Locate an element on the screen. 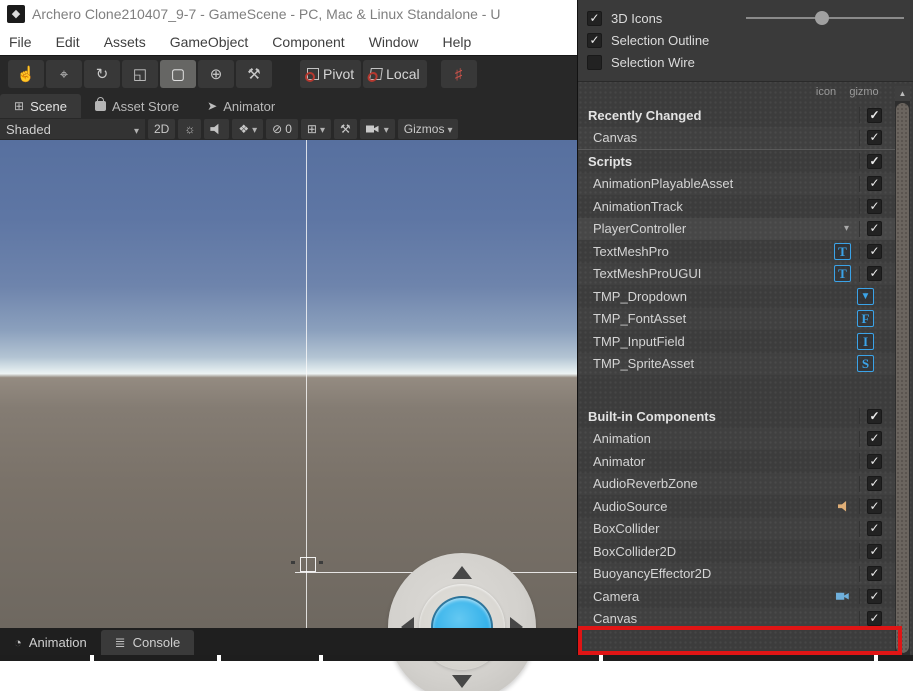 Image resolution: width=913 pixels, height=691 pixels. local-cube-icon is located at coordinates (376, 74).